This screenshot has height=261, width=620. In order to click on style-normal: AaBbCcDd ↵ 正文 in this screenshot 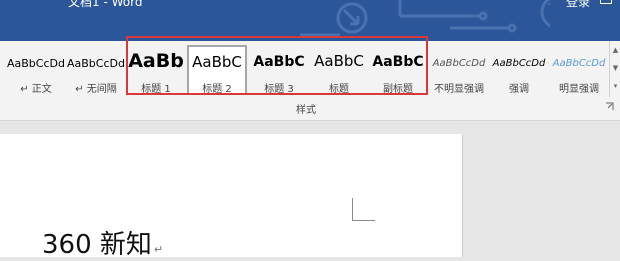, I will do `click(36, 70)`.